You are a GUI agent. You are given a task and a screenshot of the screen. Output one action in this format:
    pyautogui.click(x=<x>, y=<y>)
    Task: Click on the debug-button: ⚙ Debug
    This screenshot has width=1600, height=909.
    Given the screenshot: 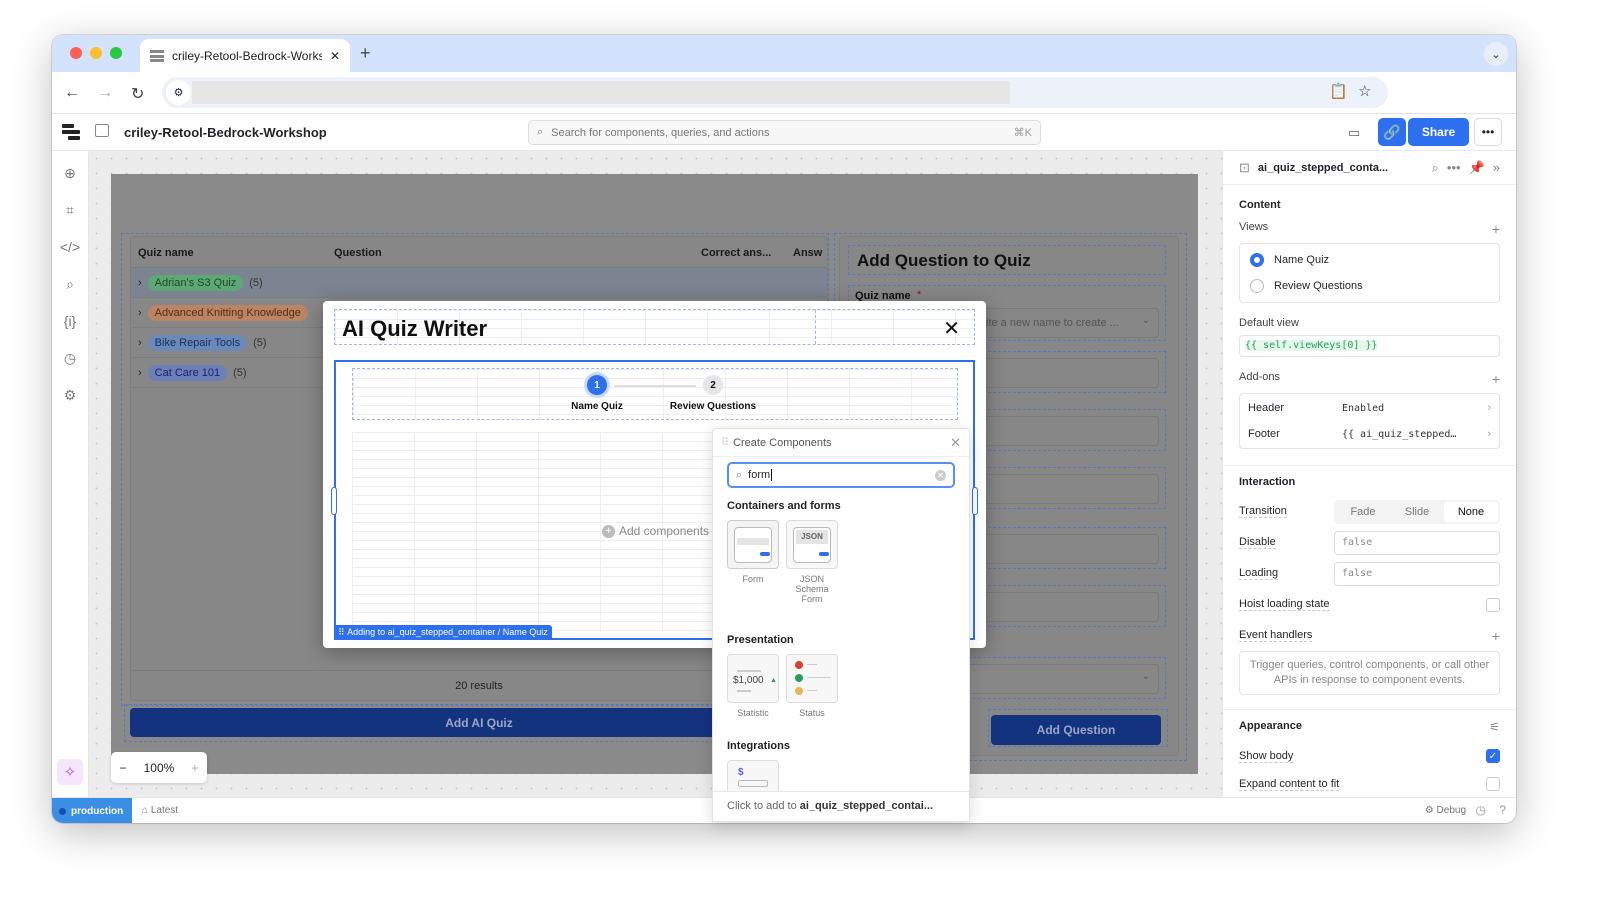 What is the action you would take?
    pyautogui.click(x=1445, y=810)
    